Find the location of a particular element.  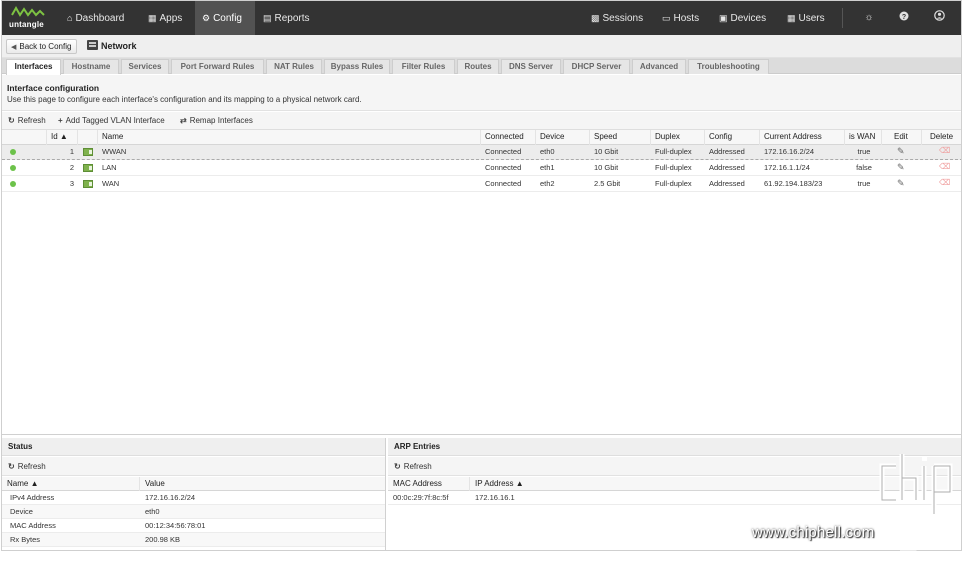

nav-hosts-label: Hosts is located at coordinates (686, 18).